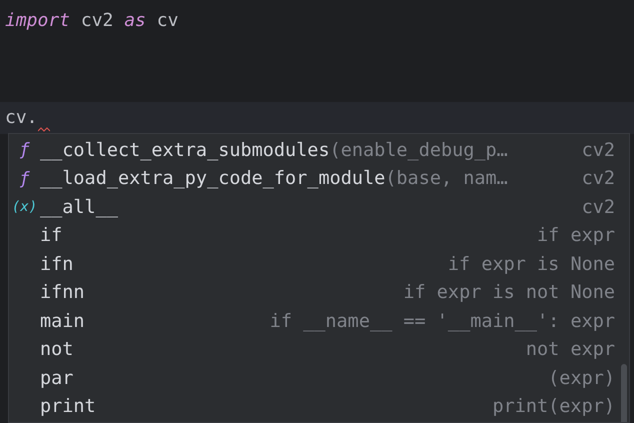 This screenshot has width=634, height=423. Describe the element at coordinates (581, 378) in the screenshot. I see `item-hint: (expr)` at that location.